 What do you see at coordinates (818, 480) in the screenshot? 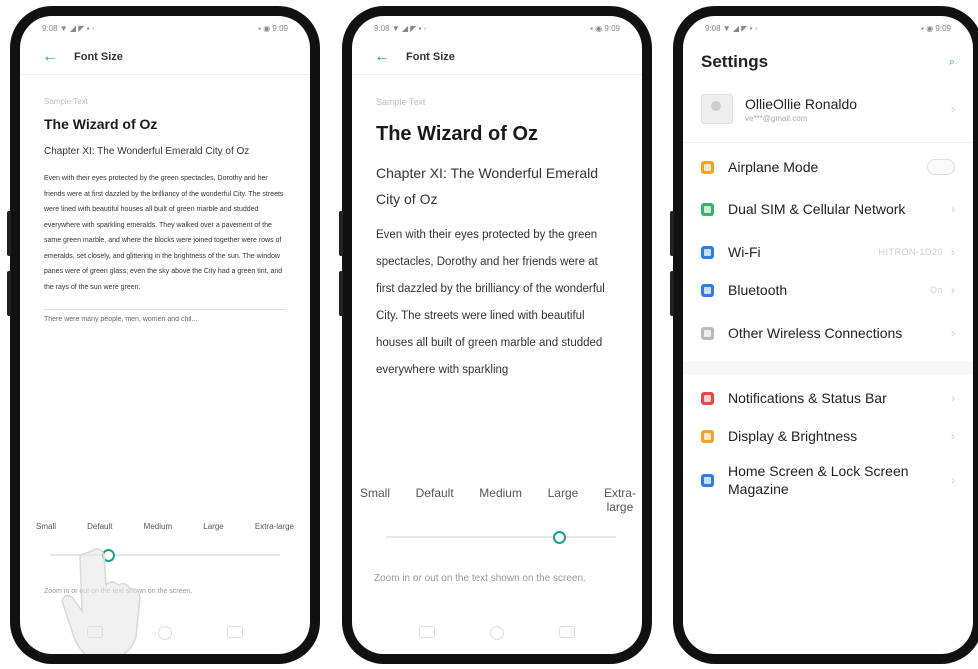
I see `settings-row-label: Home Screen & Lock Screen Magazine` at bounding box center [818, 480].